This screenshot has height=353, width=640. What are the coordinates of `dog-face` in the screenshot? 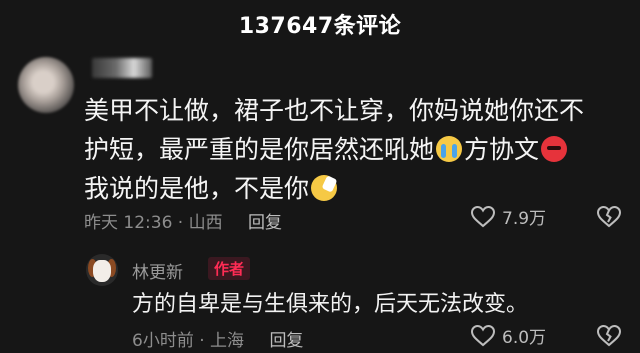 It's located at (102, 271).